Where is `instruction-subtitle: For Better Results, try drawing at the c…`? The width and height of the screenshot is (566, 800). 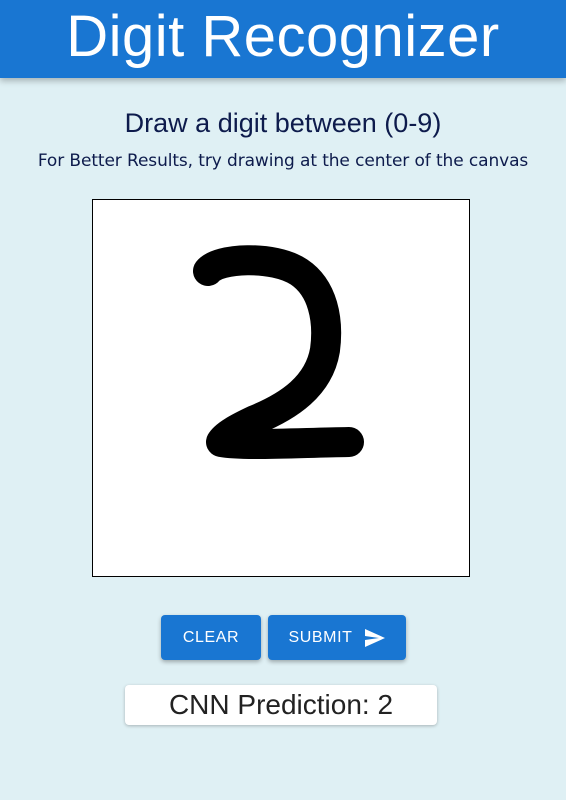
instruction-subtitle: For Better Results, try drawing at the c… is located at coordinates (283, 161).